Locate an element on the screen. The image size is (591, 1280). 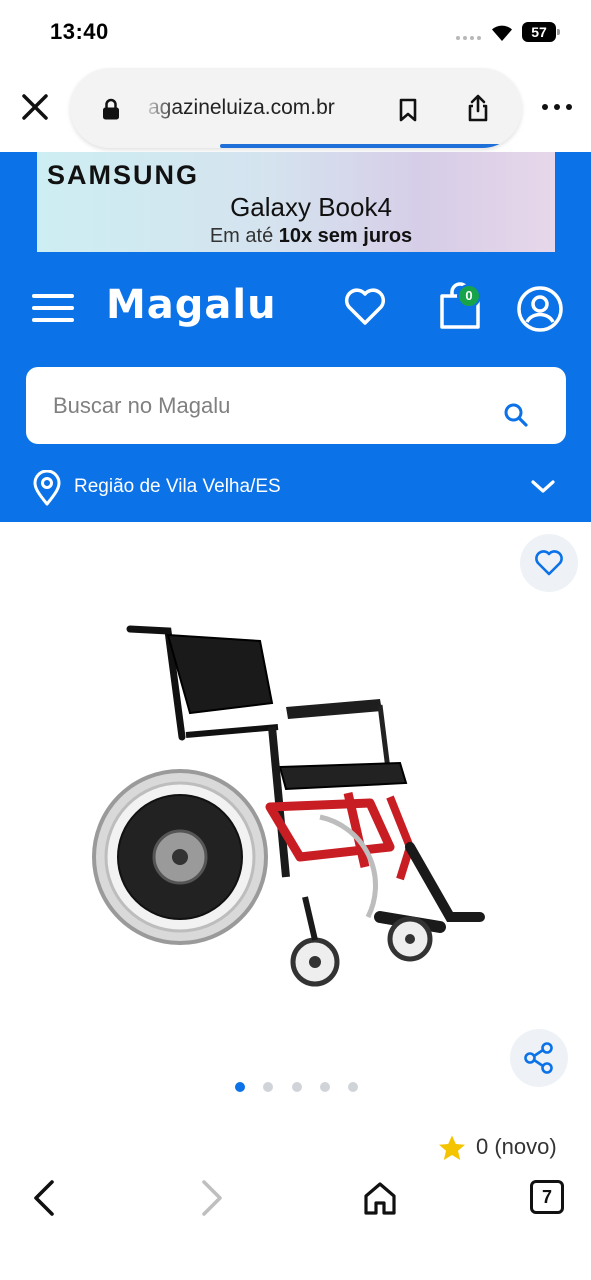
tabs-count: 7 is located at coordinates (546, 1197).